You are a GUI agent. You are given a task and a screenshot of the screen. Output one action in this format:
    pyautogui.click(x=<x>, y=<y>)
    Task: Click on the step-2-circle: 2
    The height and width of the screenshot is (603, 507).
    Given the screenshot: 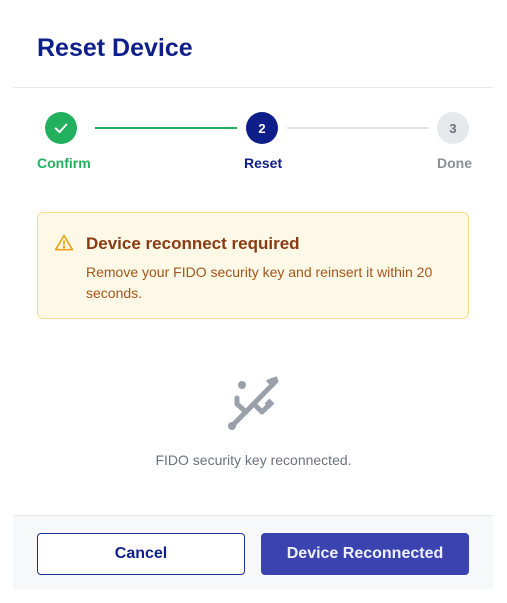 What is the action you would take?
    pyautogui.click(x=262, y=128)
    